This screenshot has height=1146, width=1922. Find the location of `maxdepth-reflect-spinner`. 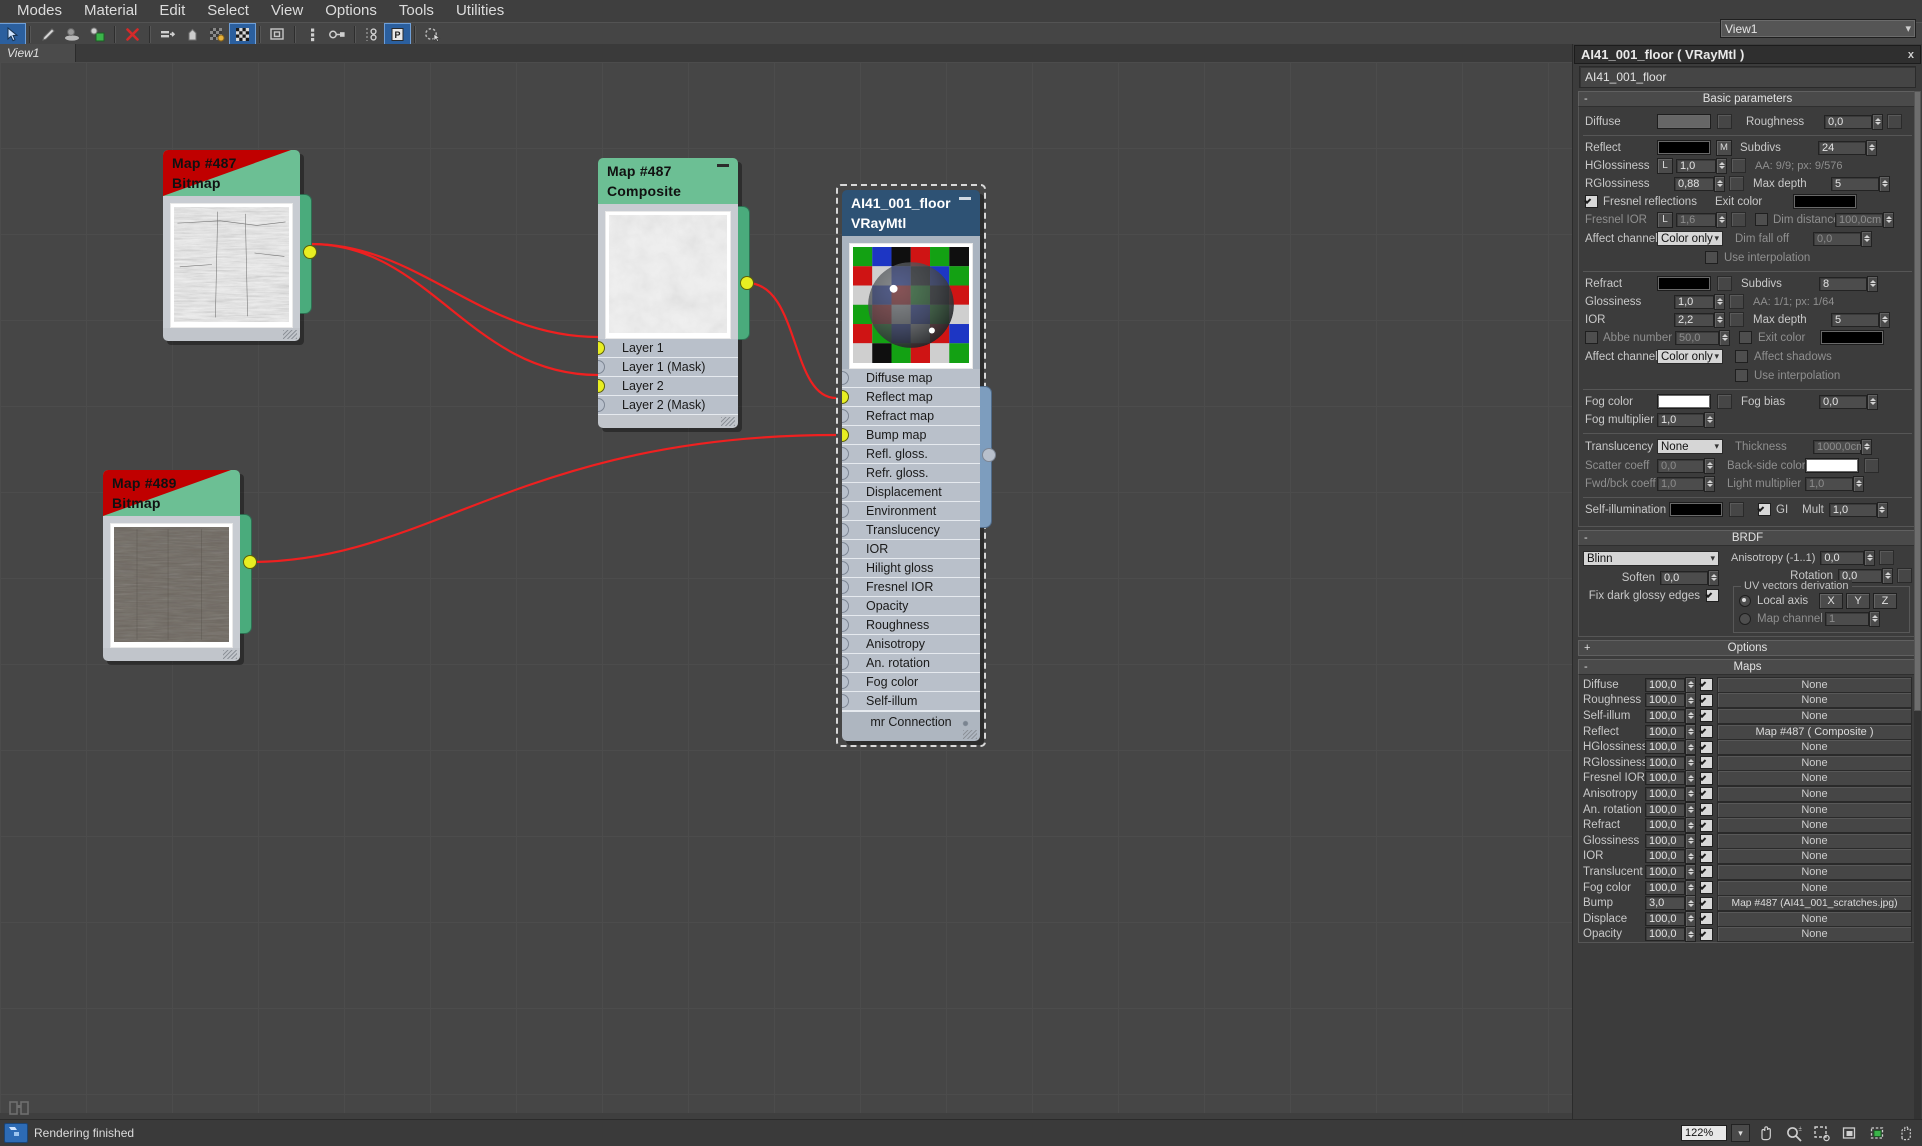

maxdepth-reflect-spinner is located at coordinates (1884, 183).